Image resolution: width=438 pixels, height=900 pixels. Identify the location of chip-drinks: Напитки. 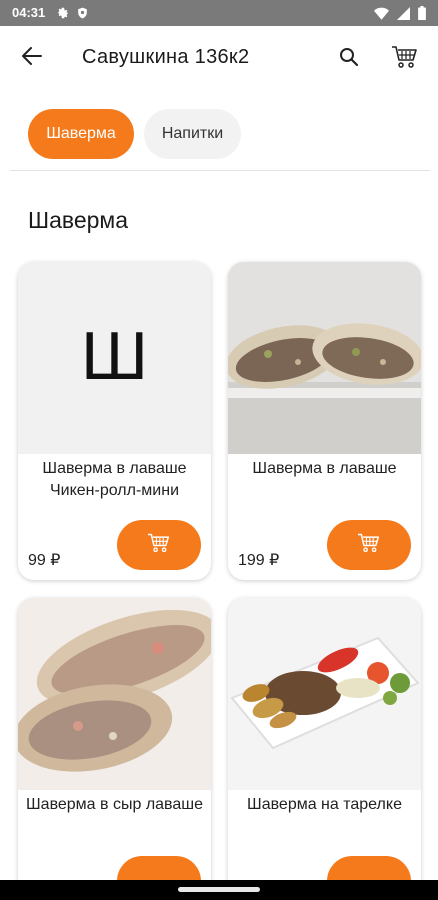
(192, 134).